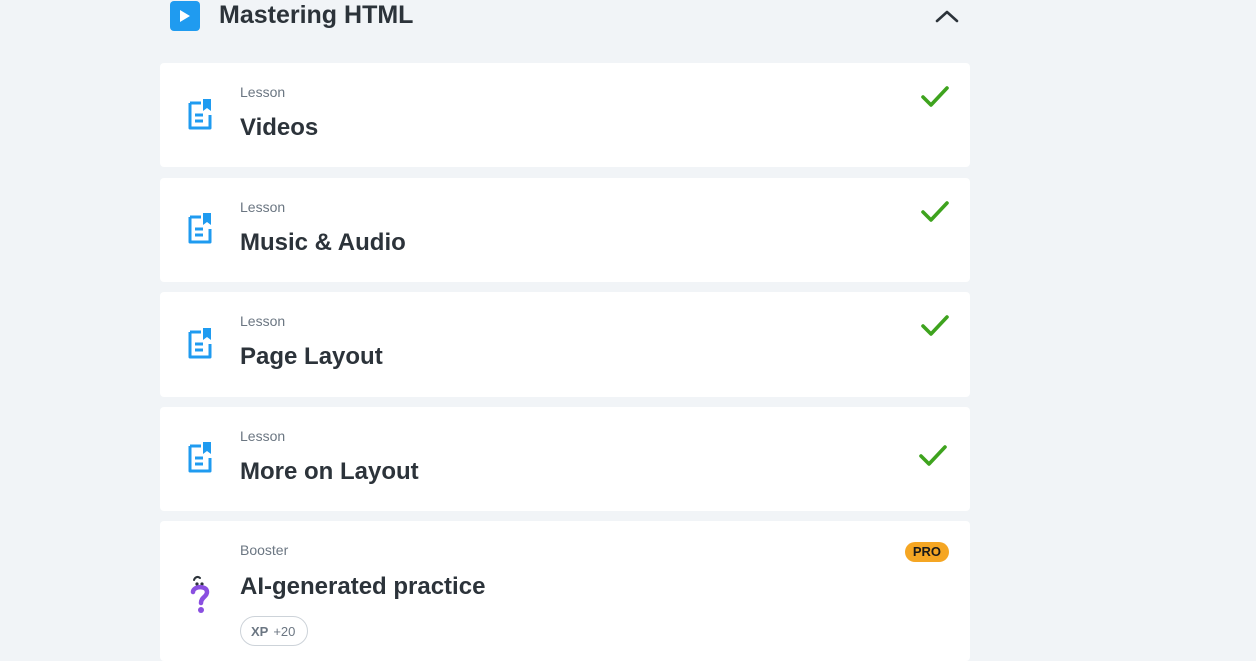 The width and height of the screenshot is (1256, 661). I want to click on booster-title: AI-generated practice, so click(363, 586).